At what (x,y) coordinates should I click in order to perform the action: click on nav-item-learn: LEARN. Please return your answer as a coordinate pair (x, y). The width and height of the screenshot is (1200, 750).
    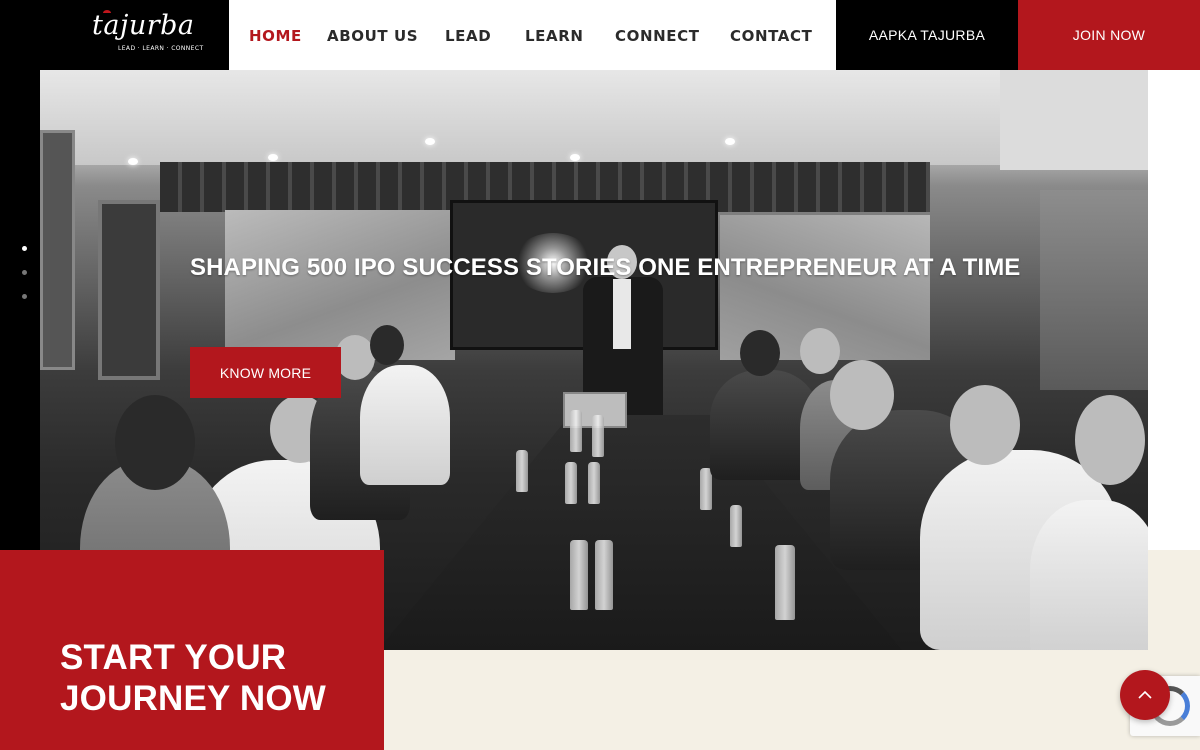
    Looking at the image, I should click on (554, 36).